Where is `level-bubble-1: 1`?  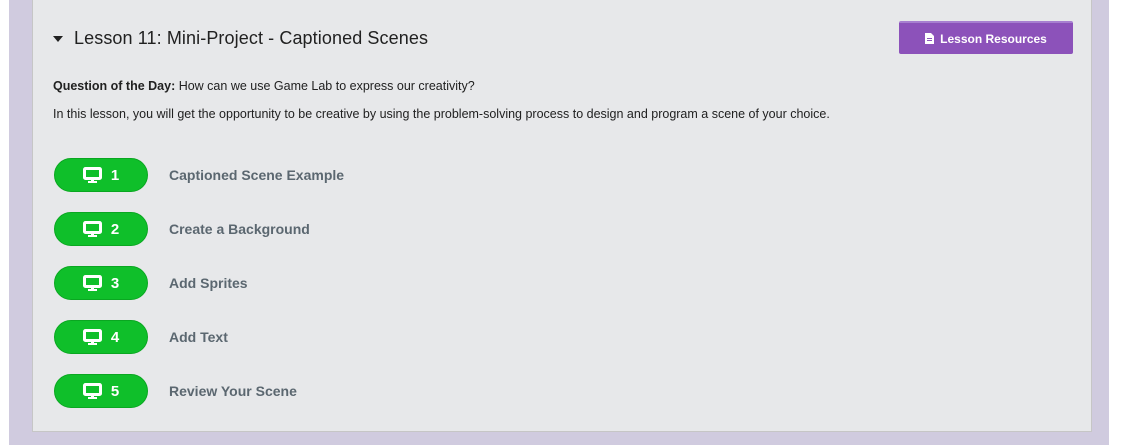
level-bubble-1: 1 is located at coordinates (101, 175).